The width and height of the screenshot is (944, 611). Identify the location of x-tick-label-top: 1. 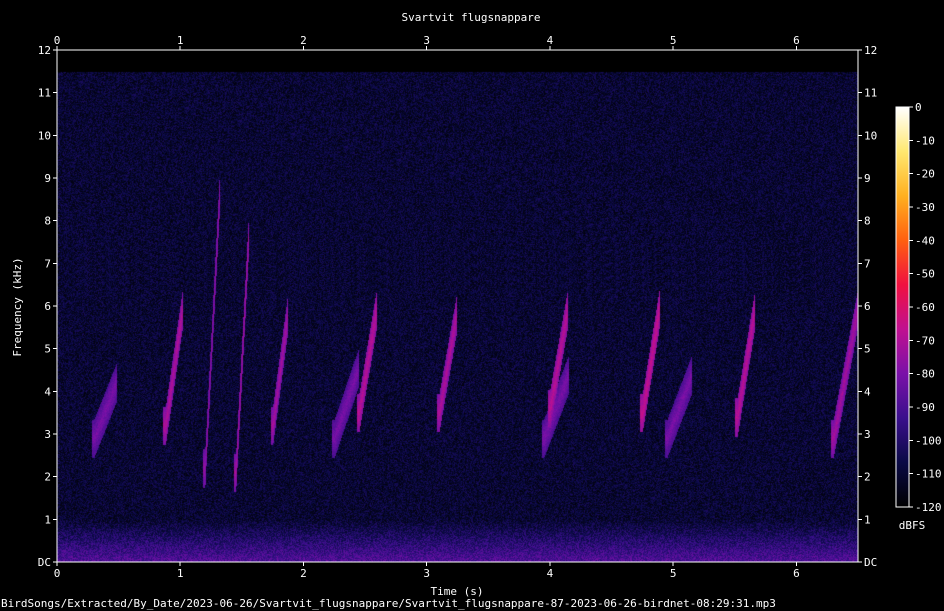
(180, 40).